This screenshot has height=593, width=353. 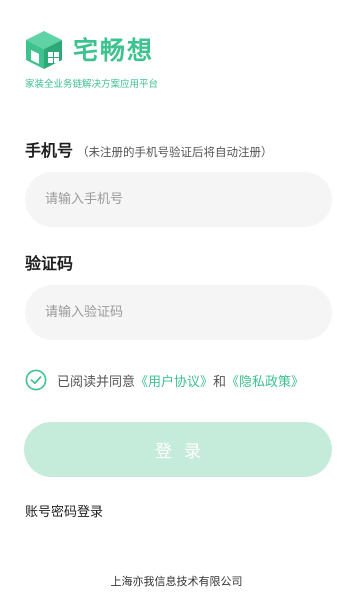 I want to click on agreement-and: 和, so click(x=220, y=382).